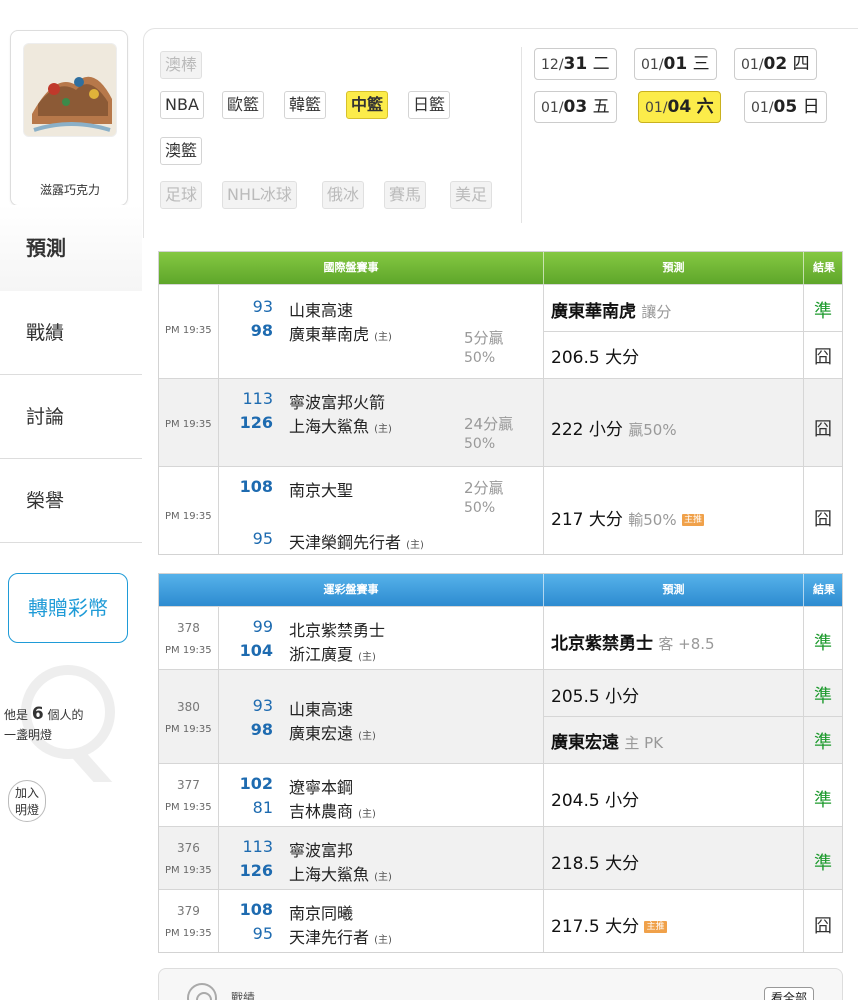 The width and height of the screenshot is (858, 1000). What do you see at coordinates (775, 64) in the screenshot?
I see `date-chip-0102: 01/02 四` at bounding box center [775, 64].